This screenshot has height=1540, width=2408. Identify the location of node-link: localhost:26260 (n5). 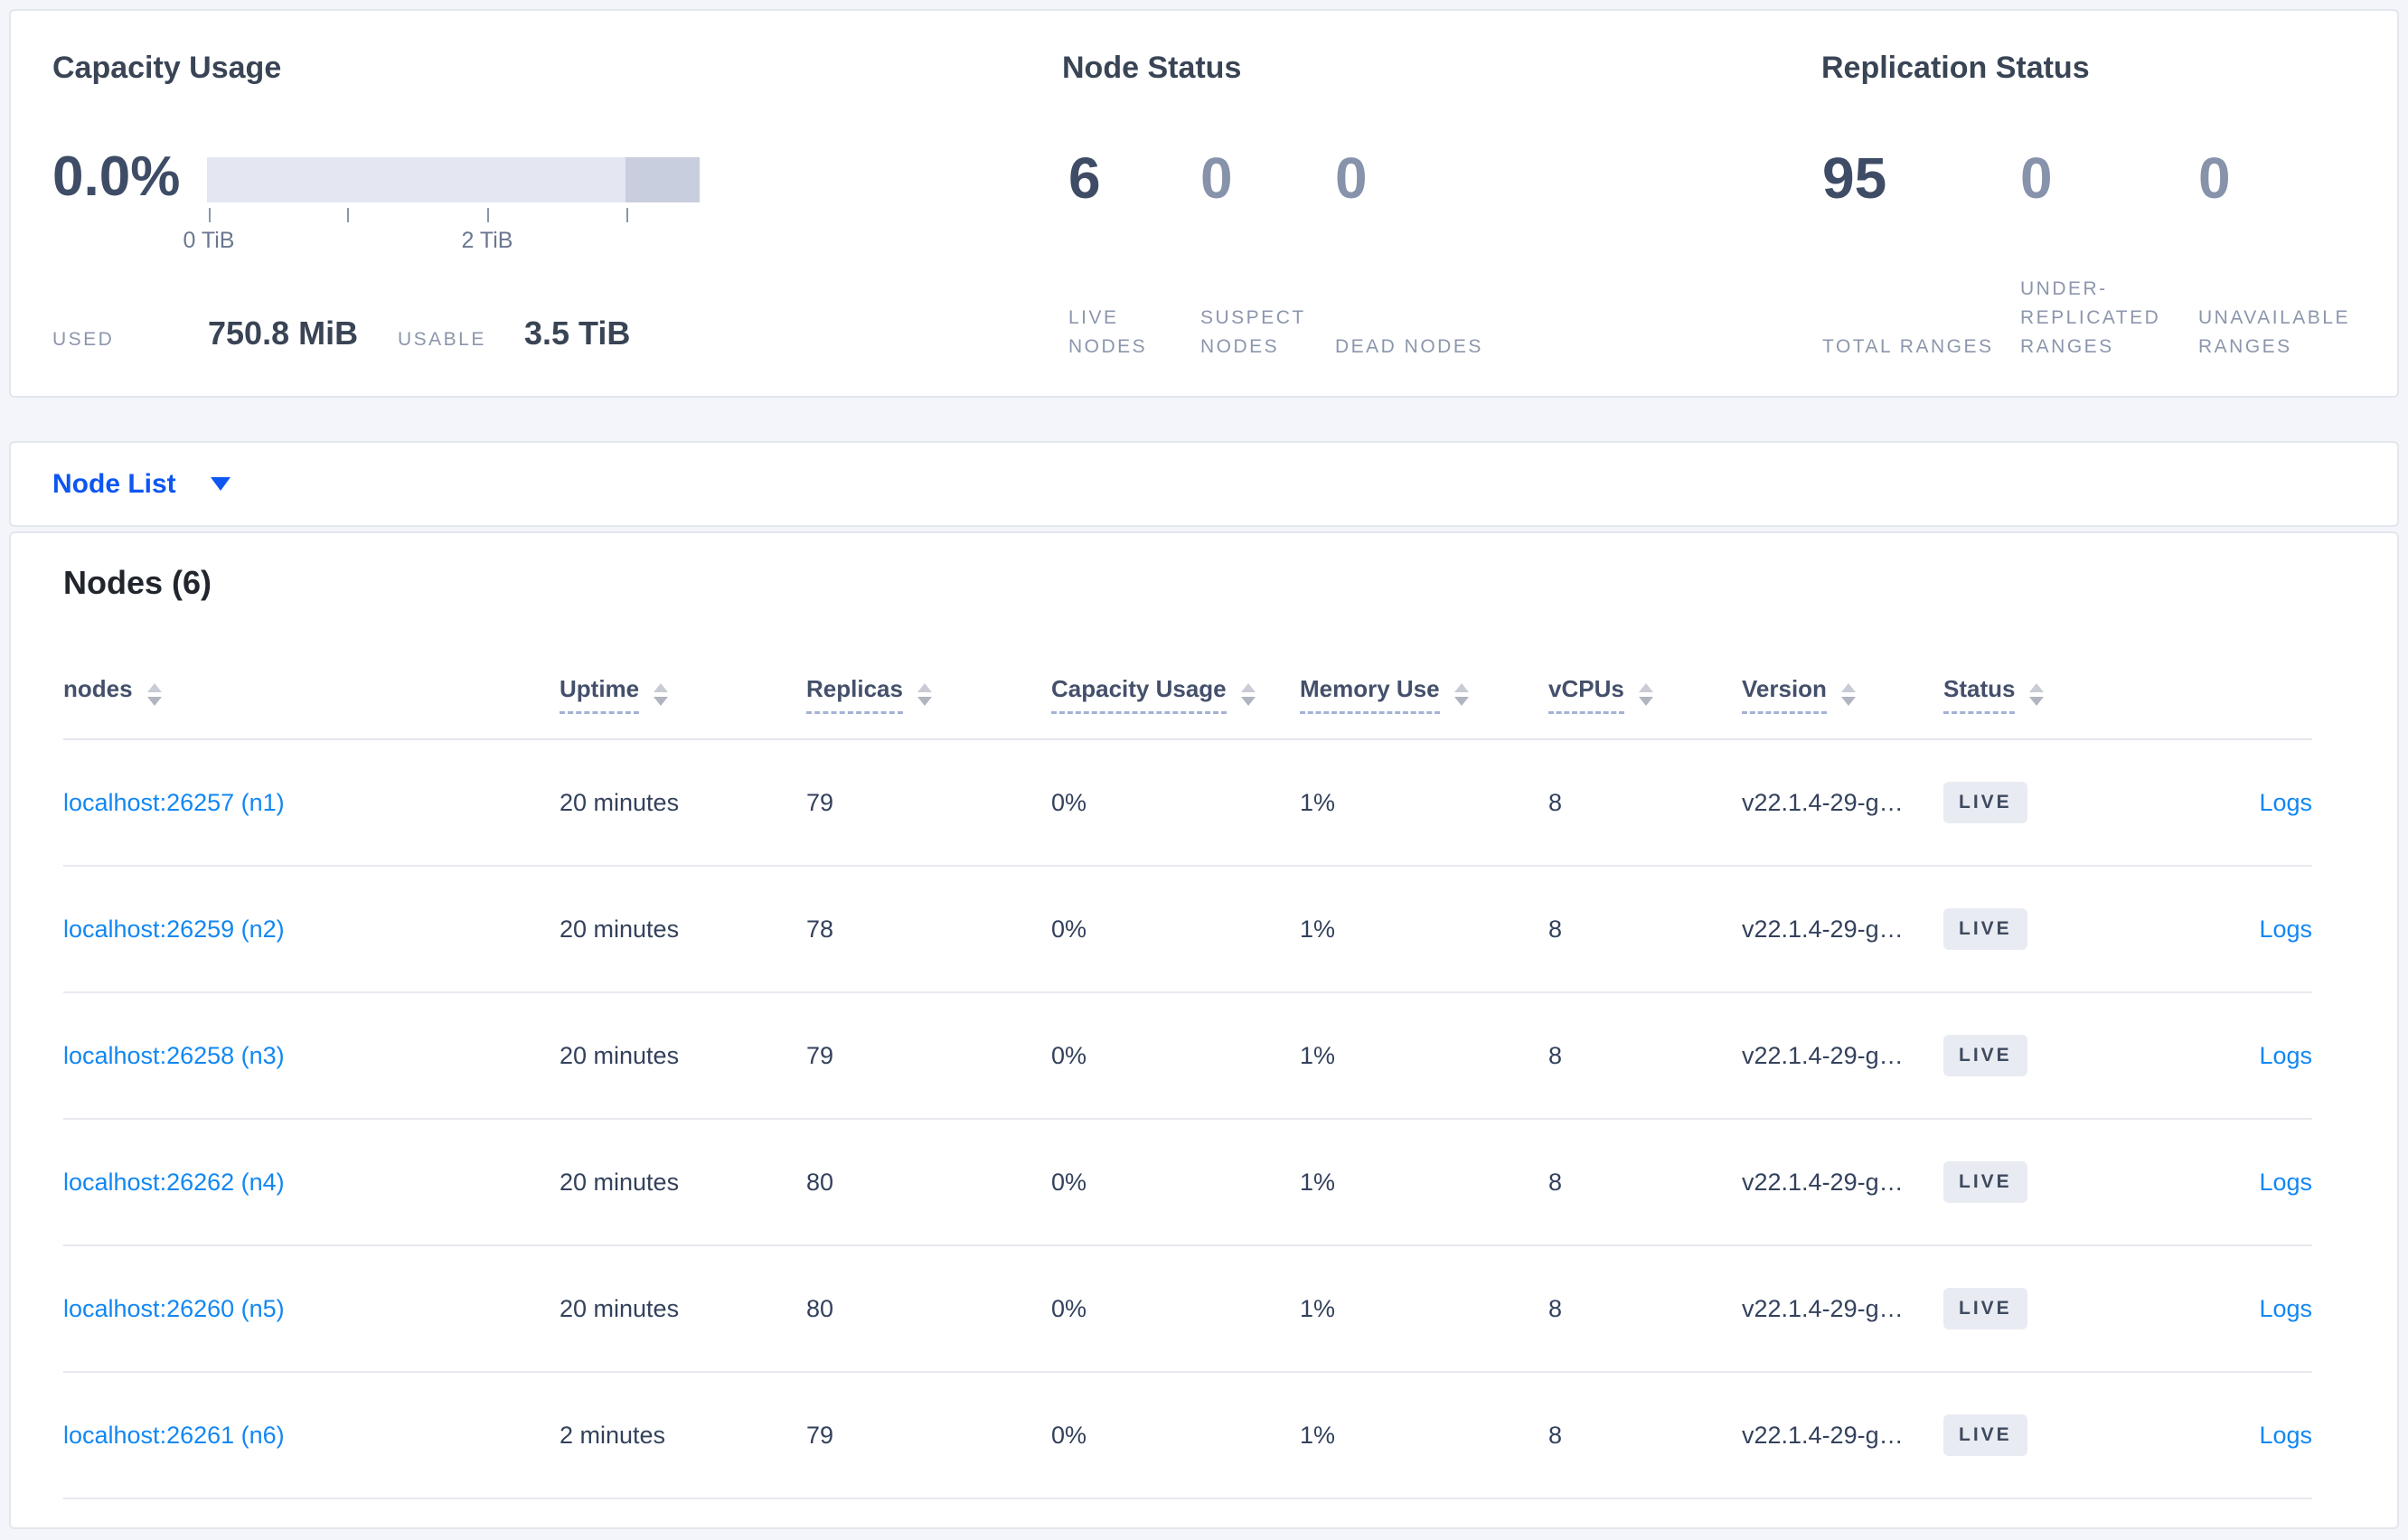
(174, 1308).